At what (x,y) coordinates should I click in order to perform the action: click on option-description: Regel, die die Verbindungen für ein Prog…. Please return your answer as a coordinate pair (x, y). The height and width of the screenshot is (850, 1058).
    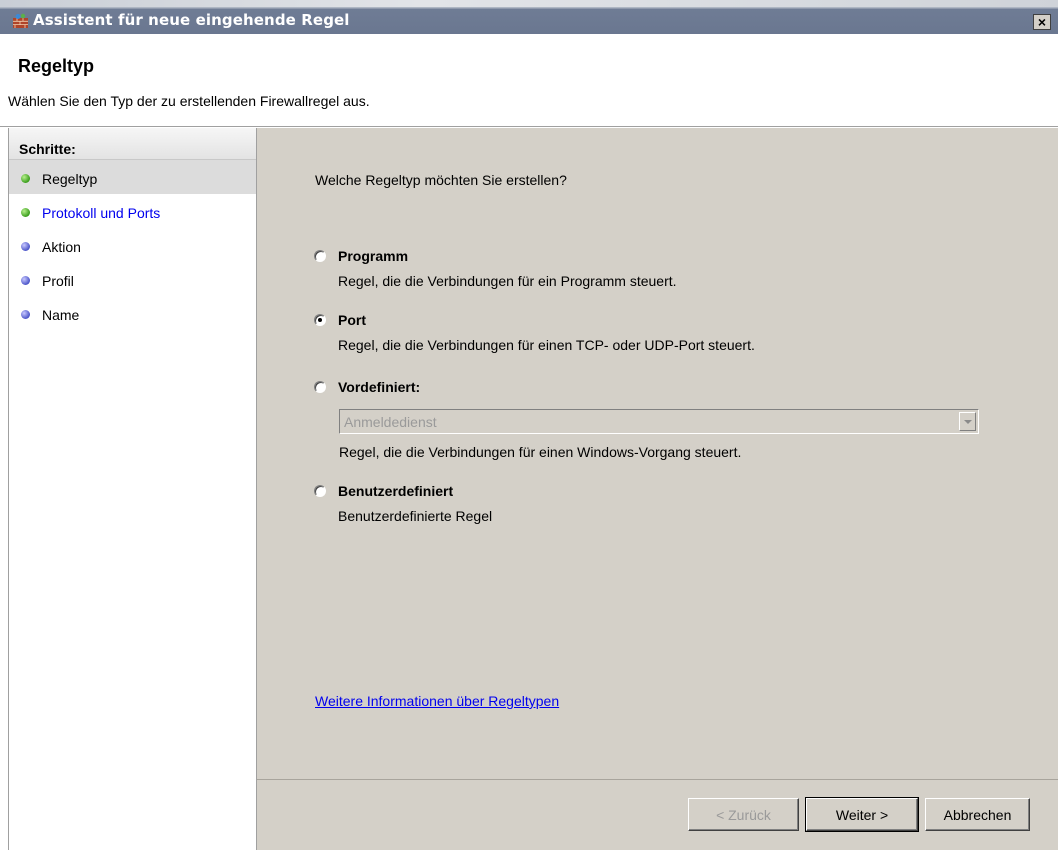
    Looking at the image, I should click on (507, 281).